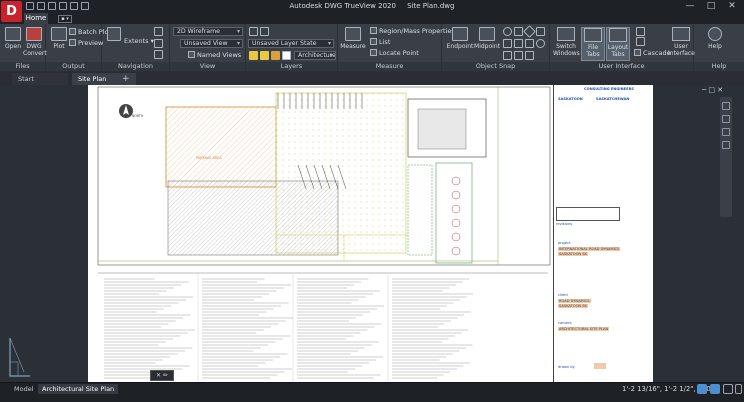 The image size is (744, 402). What do you see at coordinates (738, 389) in the screenshot?
I see `customize-icon` at bounding box center [738, 389].